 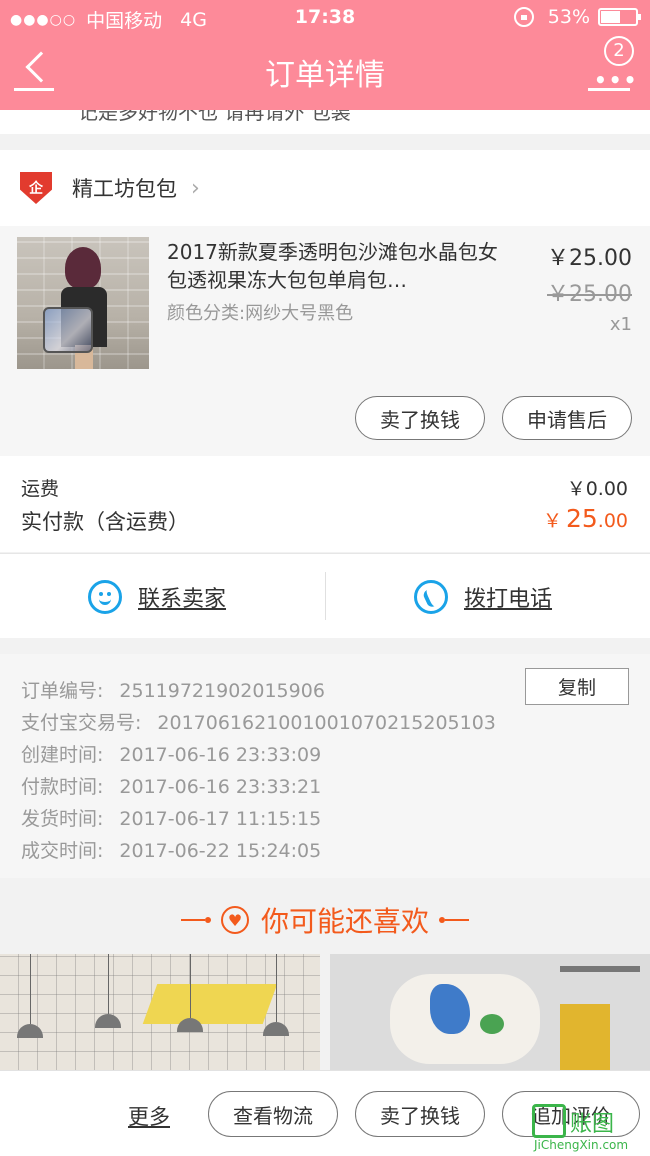 I want to click on status-bar: ●●●○○ 中国移动 4G 17:38 53%, so click(x=325, y=18).